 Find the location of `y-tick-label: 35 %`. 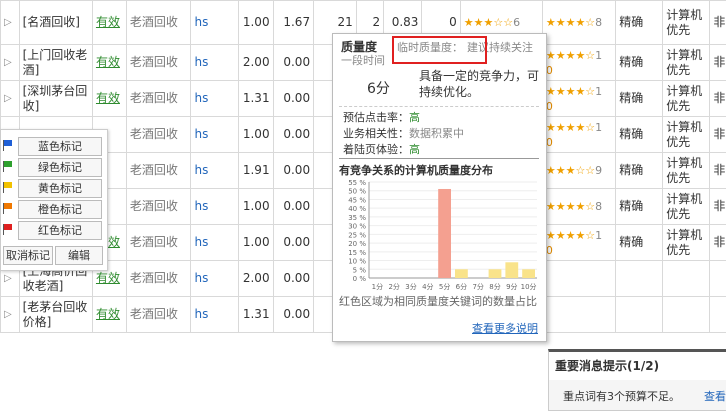

y-tick-label: 35 % is located at coordinates (357, 218).